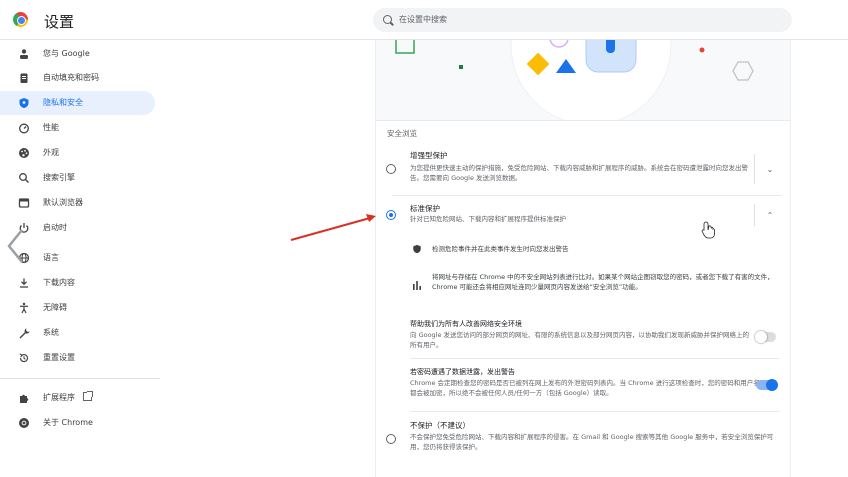 Image resolution: width=848 pixels, height=477 pixels. I want to click on radio-no-protection, so click(391, 439).